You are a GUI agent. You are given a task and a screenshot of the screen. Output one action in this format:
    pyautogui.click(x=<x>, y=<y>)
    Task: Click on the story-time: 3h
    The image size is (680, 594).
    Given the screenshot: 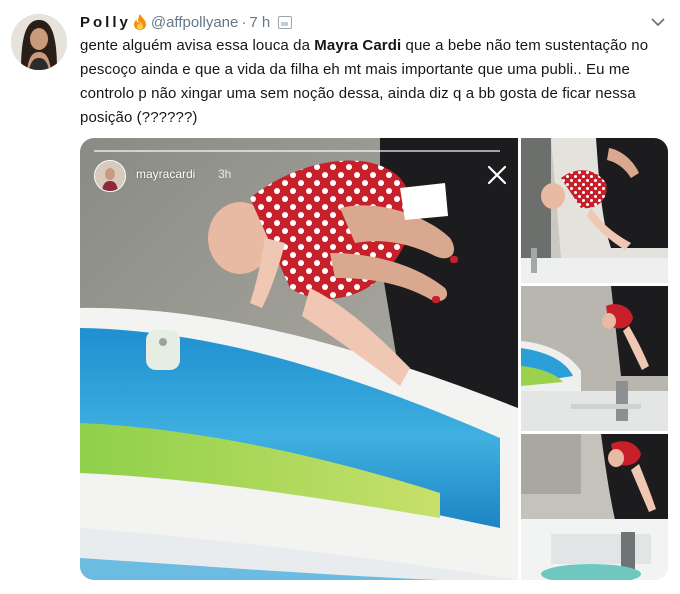 What is the action you would take?
    pyautogui.click(x=225, y=174)
    